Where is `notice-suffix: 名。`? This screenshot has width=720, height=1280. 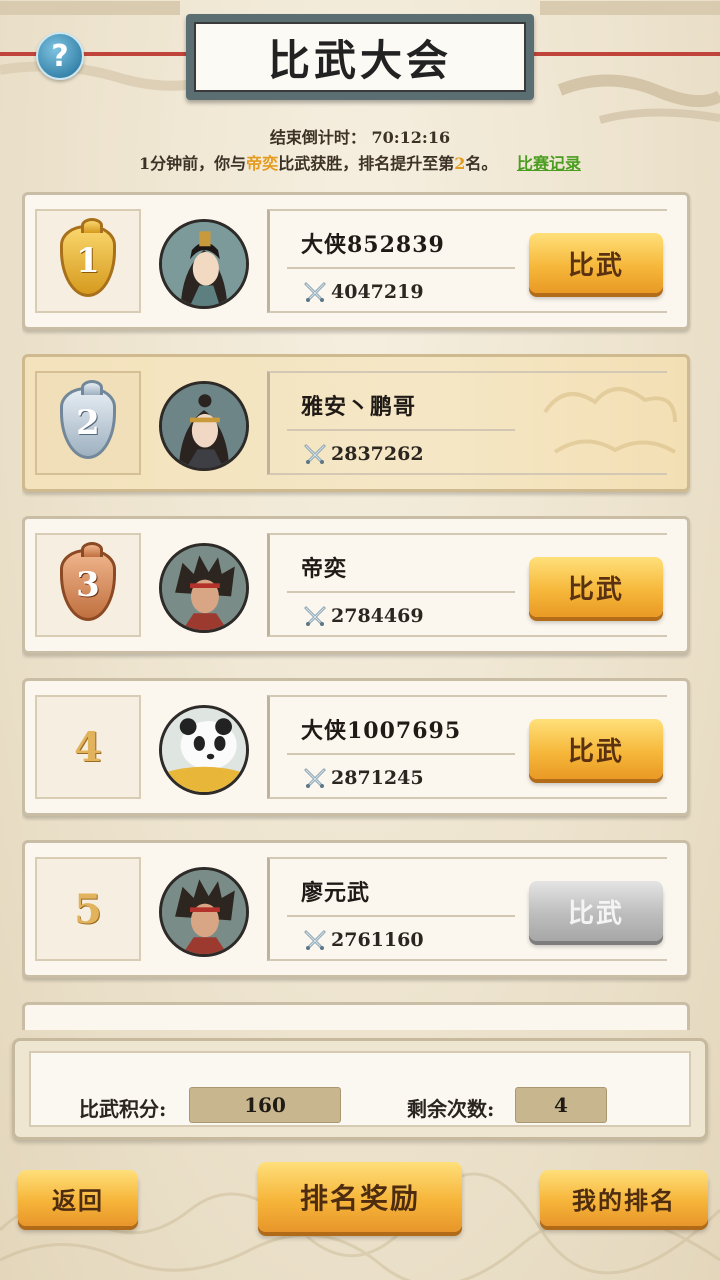 notice-suffix: 名。 is located at coordinates (481, 163).